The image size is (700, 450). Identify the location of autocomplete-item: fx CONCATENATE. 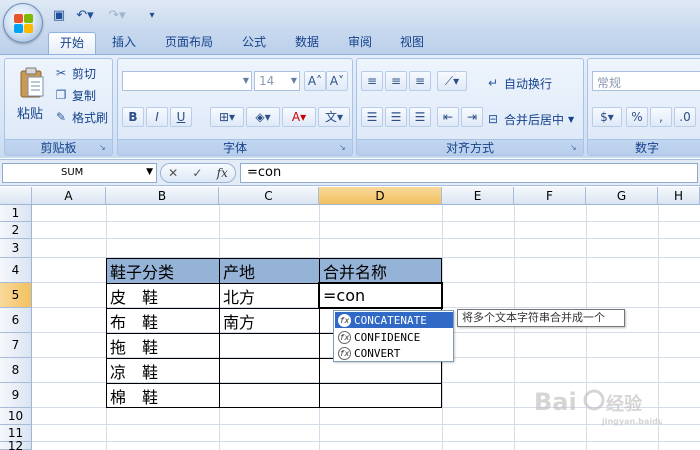
(394, 320).